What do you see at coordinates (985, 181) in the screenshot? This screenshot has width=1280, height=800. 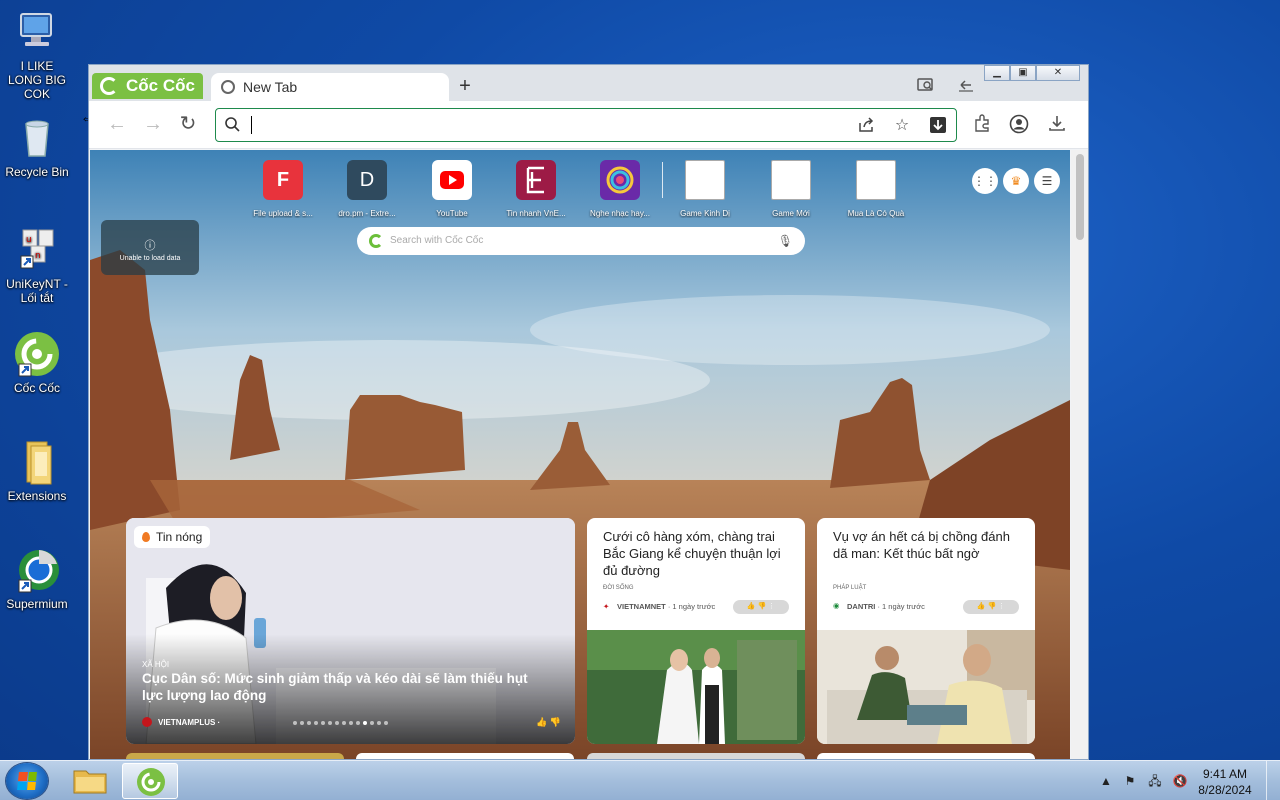 I see `apps-grid-button: ⋮⋮` at bounding box center [985, 181].